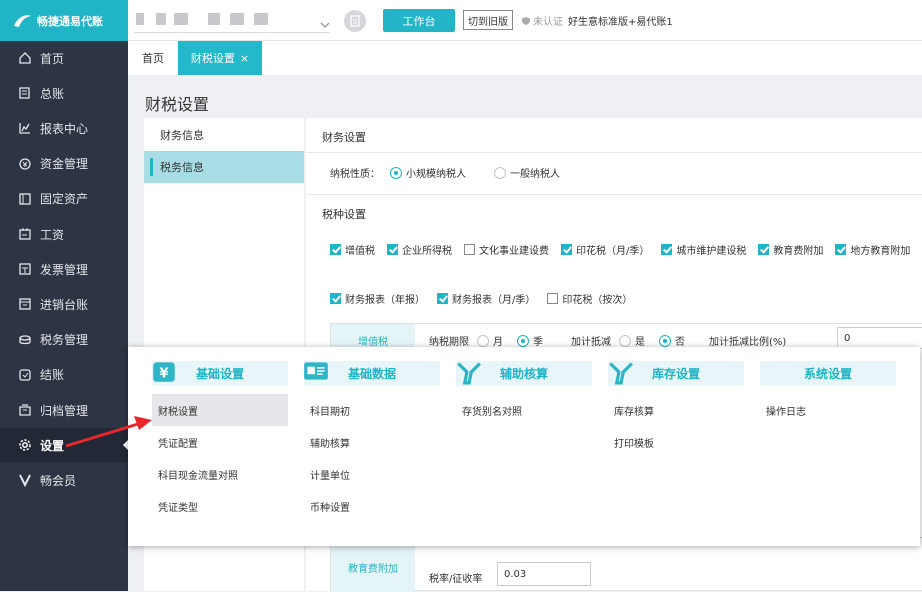 This screenshot has width=922, height=592. Describe the element at coordinates (224, 135) in the screenshot. I see `submenu-item-finance-info: 财务信息` at that location.